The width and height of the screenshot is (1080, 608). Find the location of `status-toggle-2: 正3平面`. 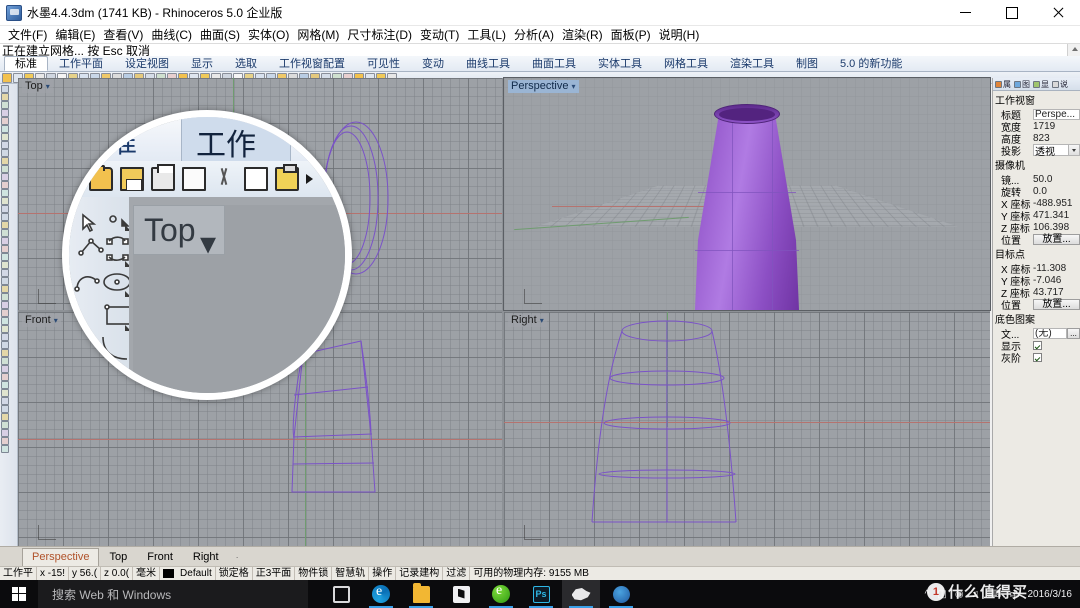

status-toggle-2: 正3平面 is located at coordinates (274, 573).